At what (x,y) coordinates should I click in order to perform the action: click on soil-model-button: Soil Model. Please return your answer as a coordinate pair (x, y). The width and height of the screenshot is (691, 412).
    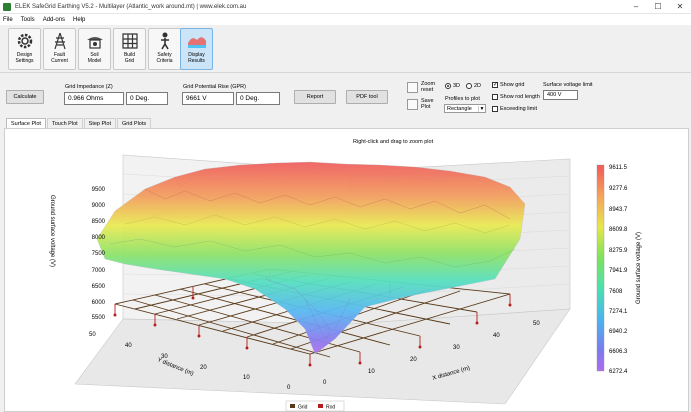
    Looking at the image, I should click on (94, 49).